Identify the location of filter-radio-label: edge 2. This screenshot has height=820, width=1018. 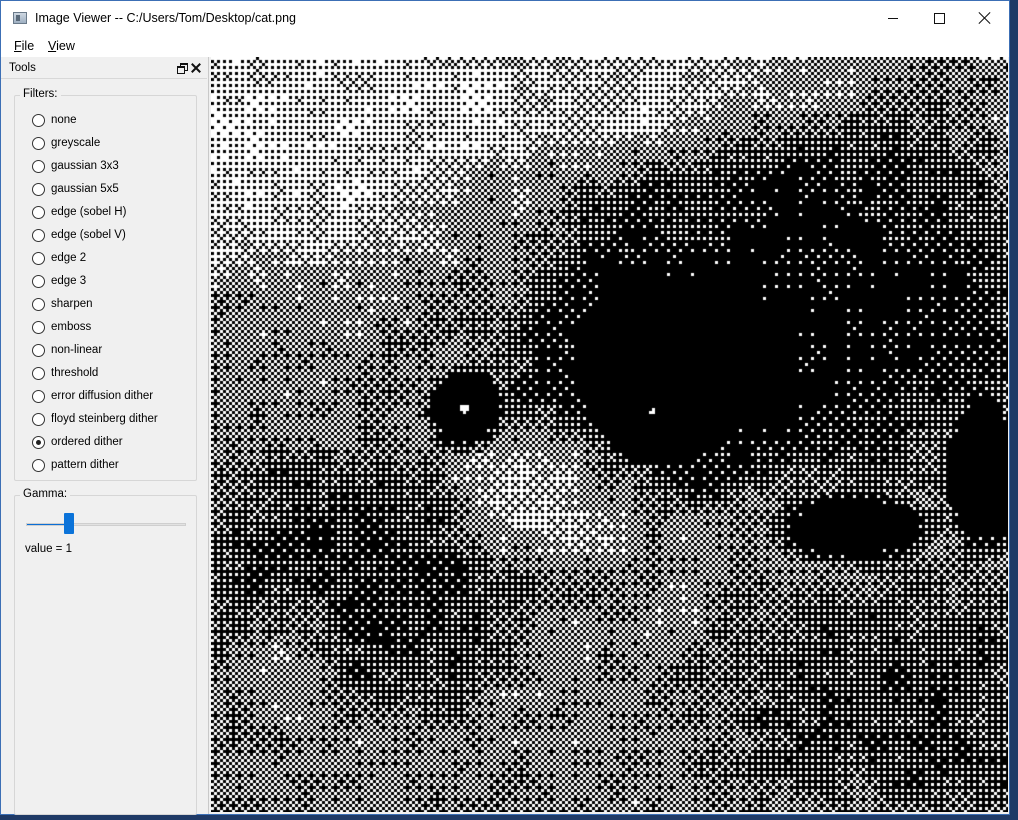
(69, 258).